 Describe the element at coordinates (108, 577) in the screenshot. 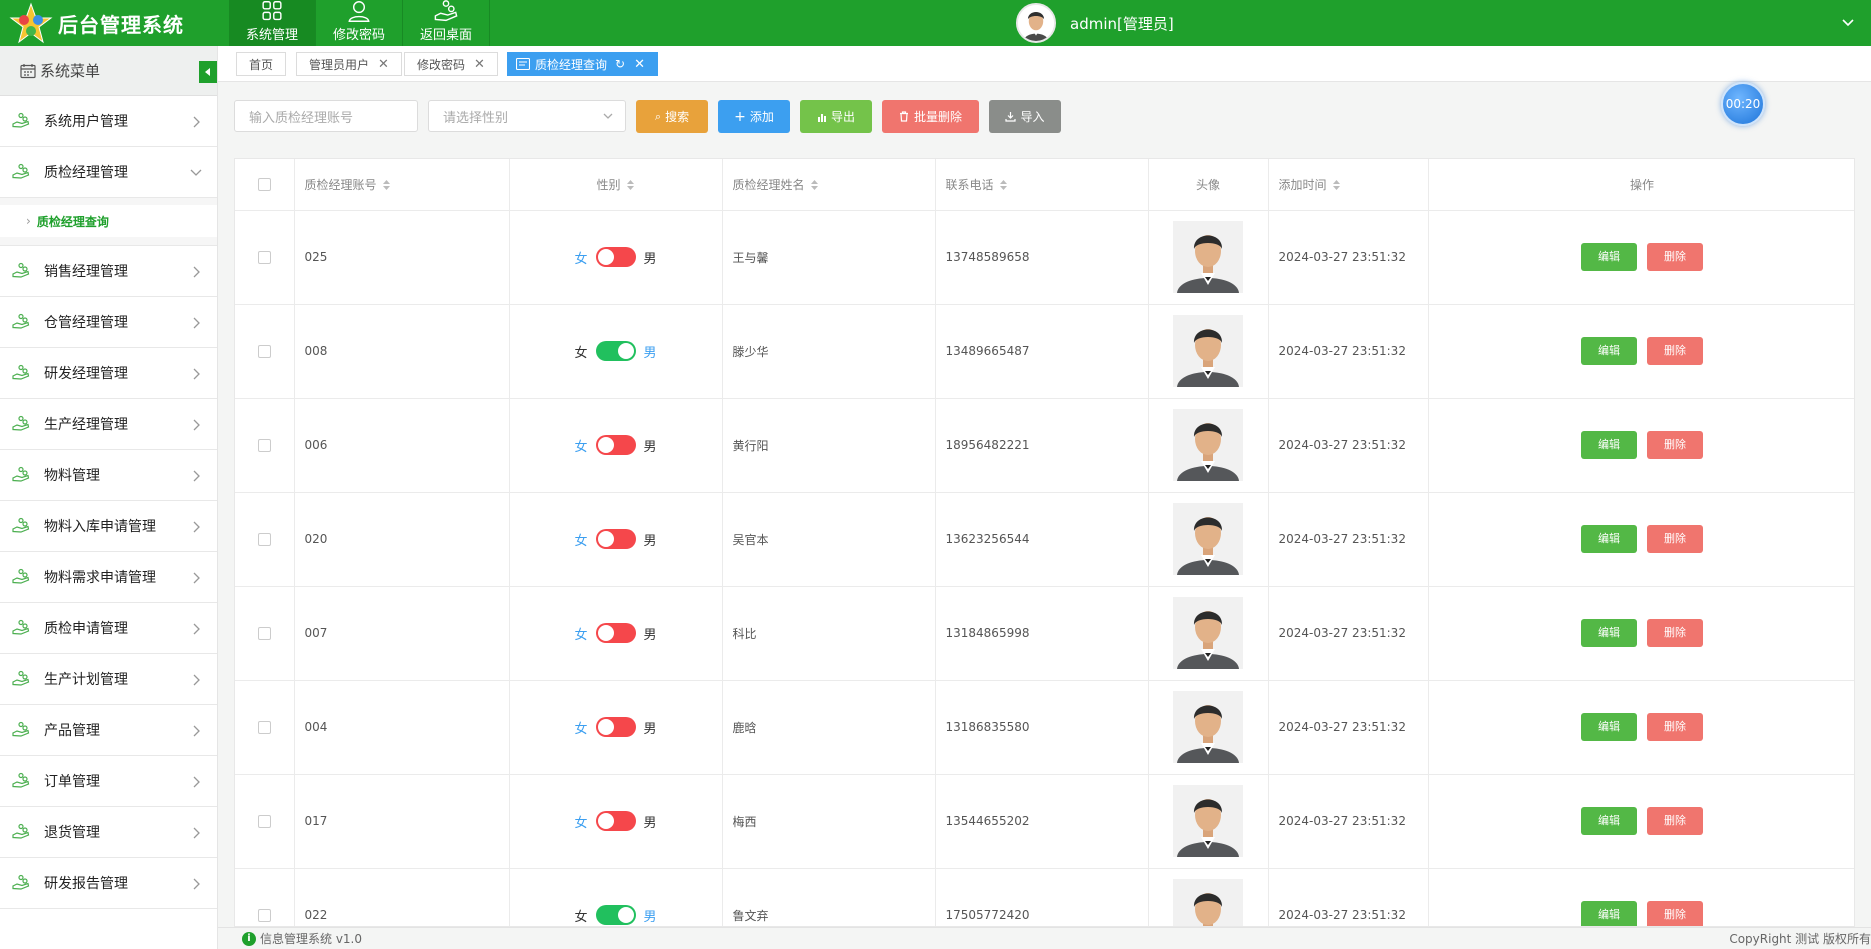

I see `sidebar-menu-item: 物料需求申请管理` at that location.